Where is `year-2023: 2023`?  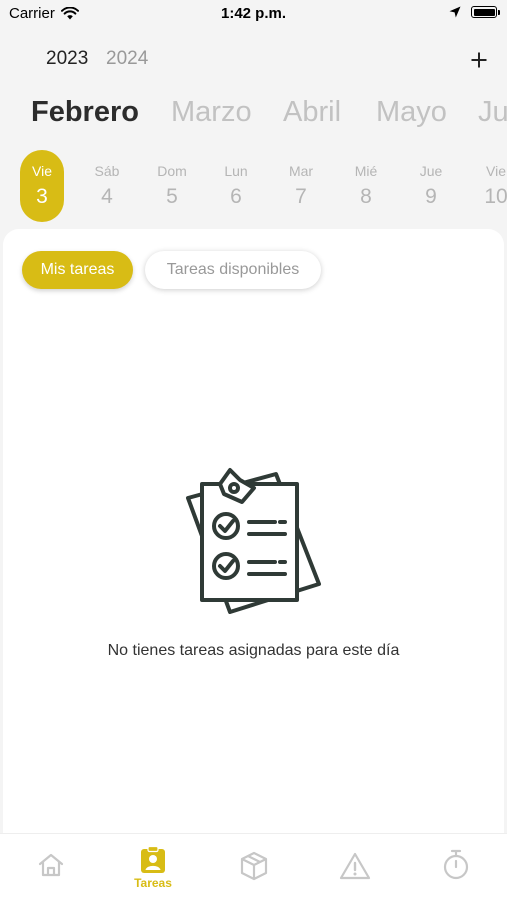 year-2023: 2023 is located at coordinates (67, 59).